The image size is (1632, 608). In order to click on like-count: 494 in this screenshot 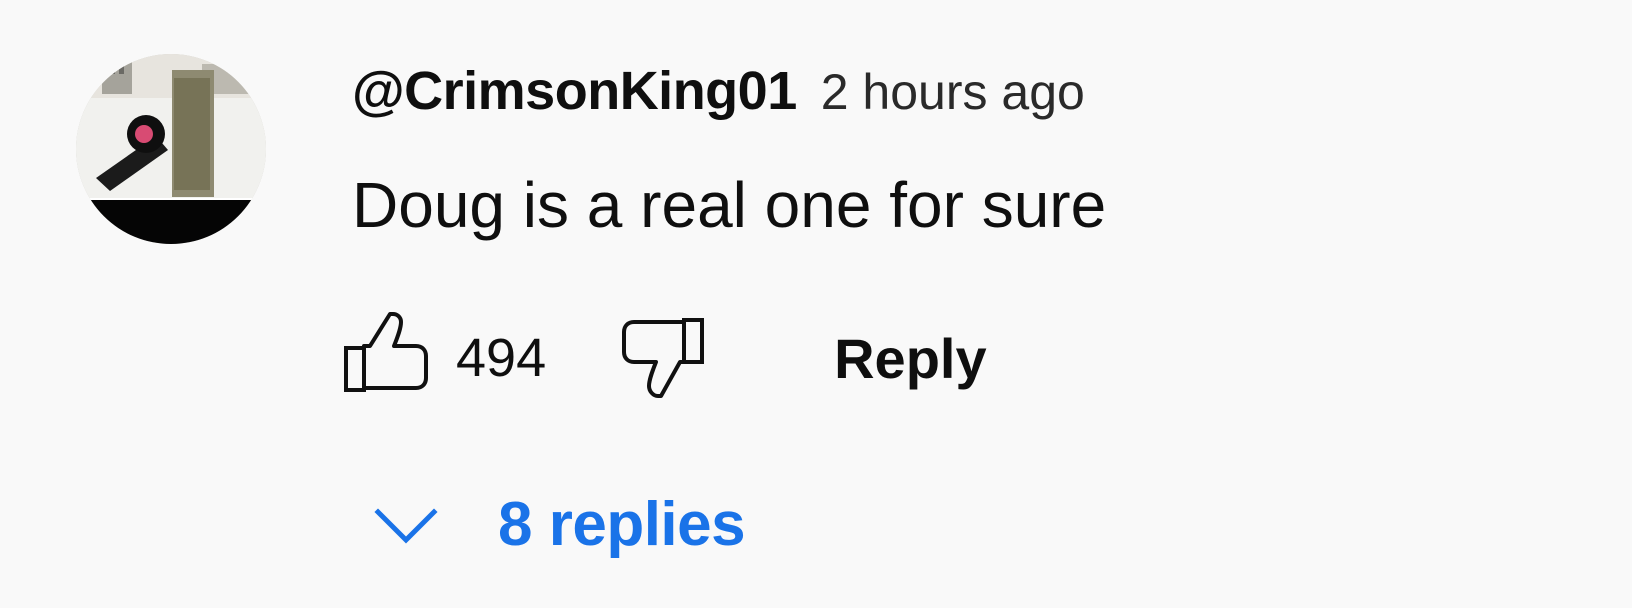, I will do `click(501, 358)`.